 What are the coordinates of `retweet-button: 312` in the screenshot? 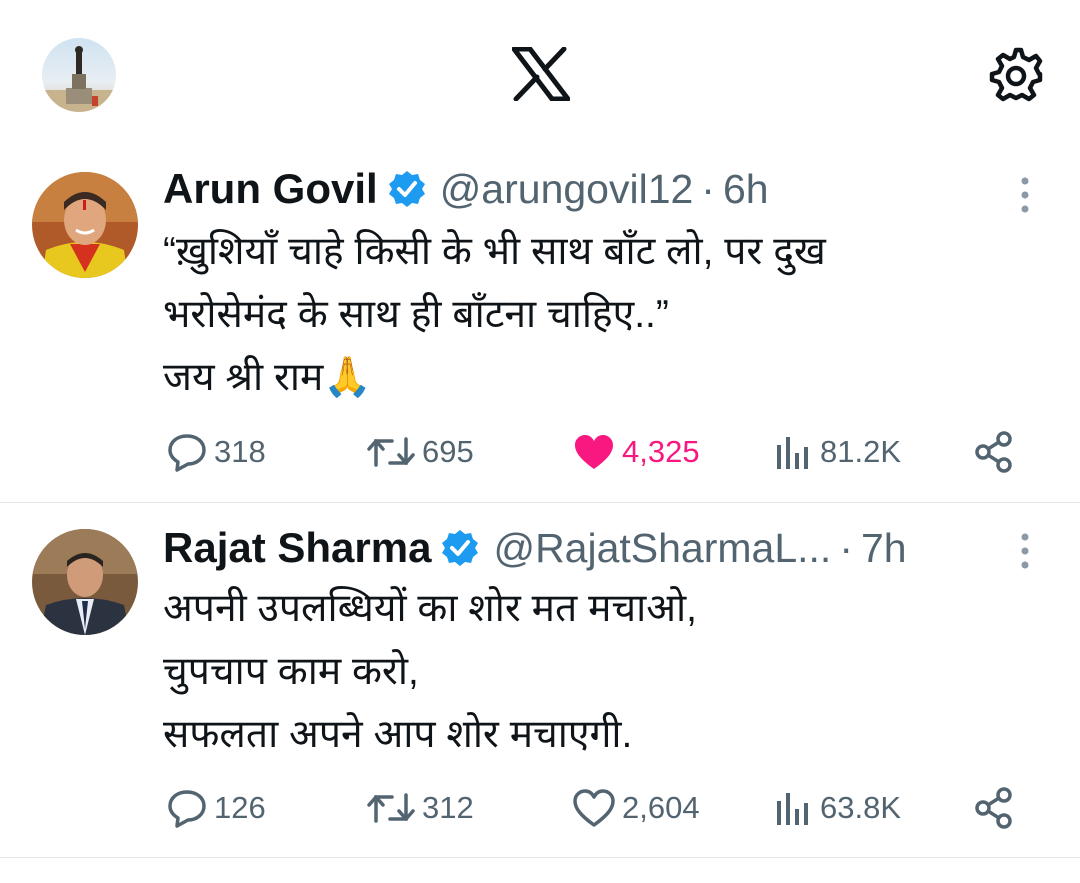 It's located at (420, 808).